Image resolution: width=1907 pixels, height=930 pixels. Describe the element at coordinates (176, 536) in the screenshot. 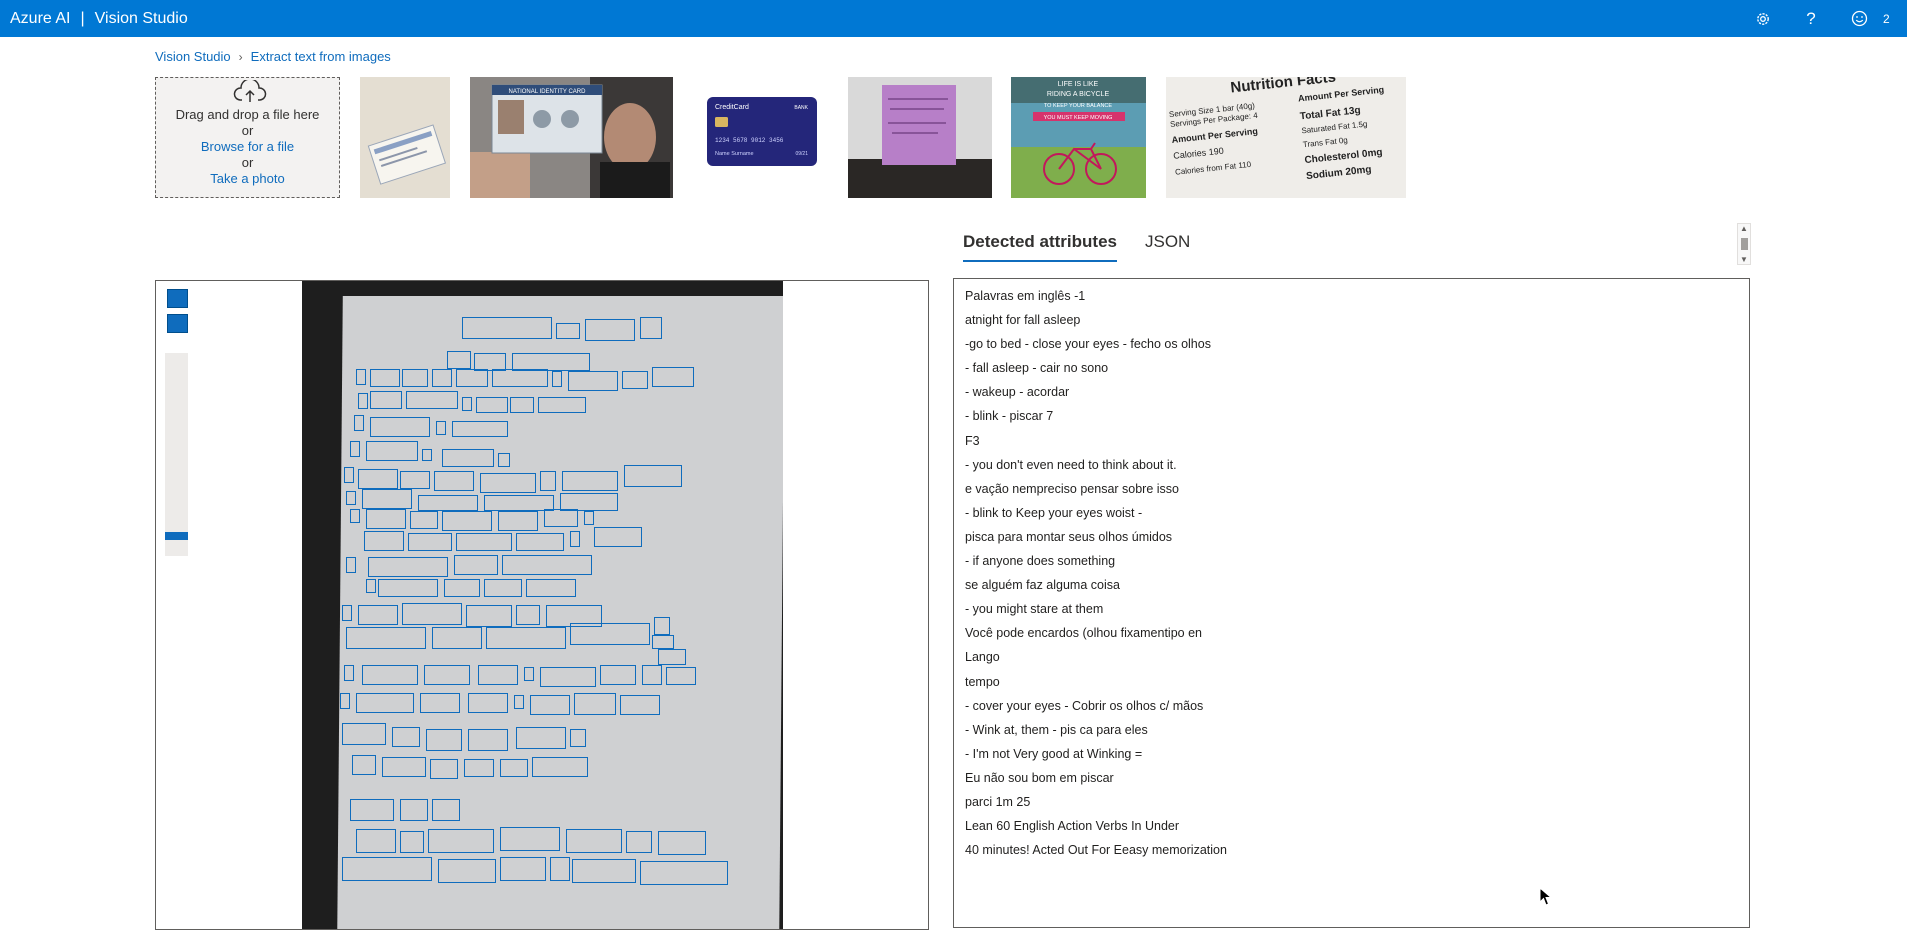

I see `zoom-slider-handle` at that location.